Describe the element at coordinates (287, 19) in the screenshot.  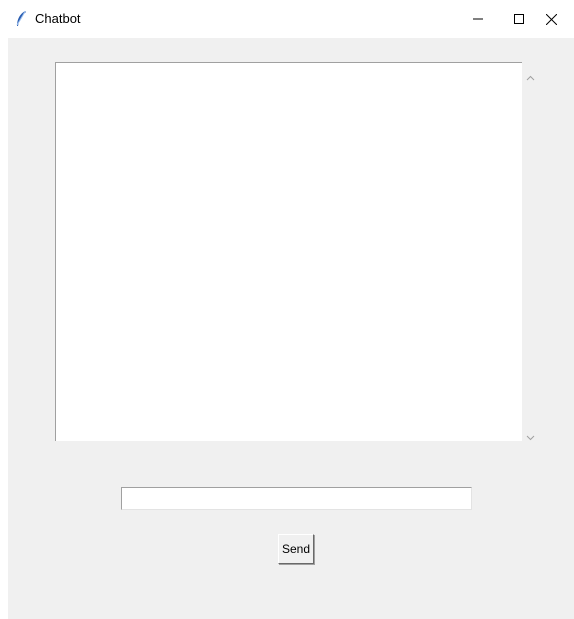
I see `title-bar: Chatbot` at that location.